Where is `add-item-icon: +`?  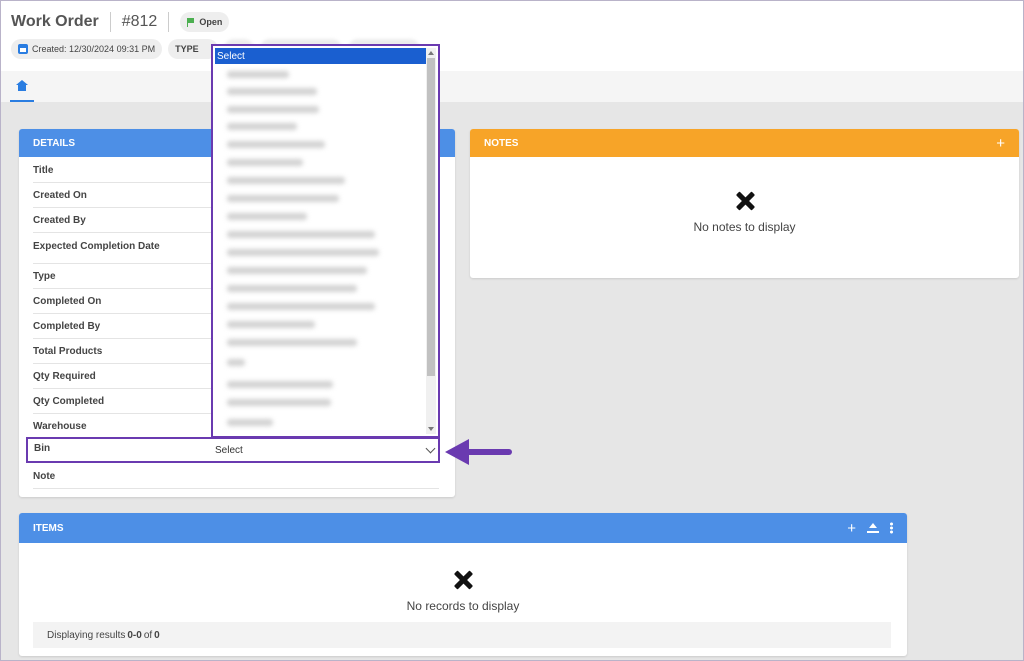
add-item-icon: + is located at coordinates (851, 528).